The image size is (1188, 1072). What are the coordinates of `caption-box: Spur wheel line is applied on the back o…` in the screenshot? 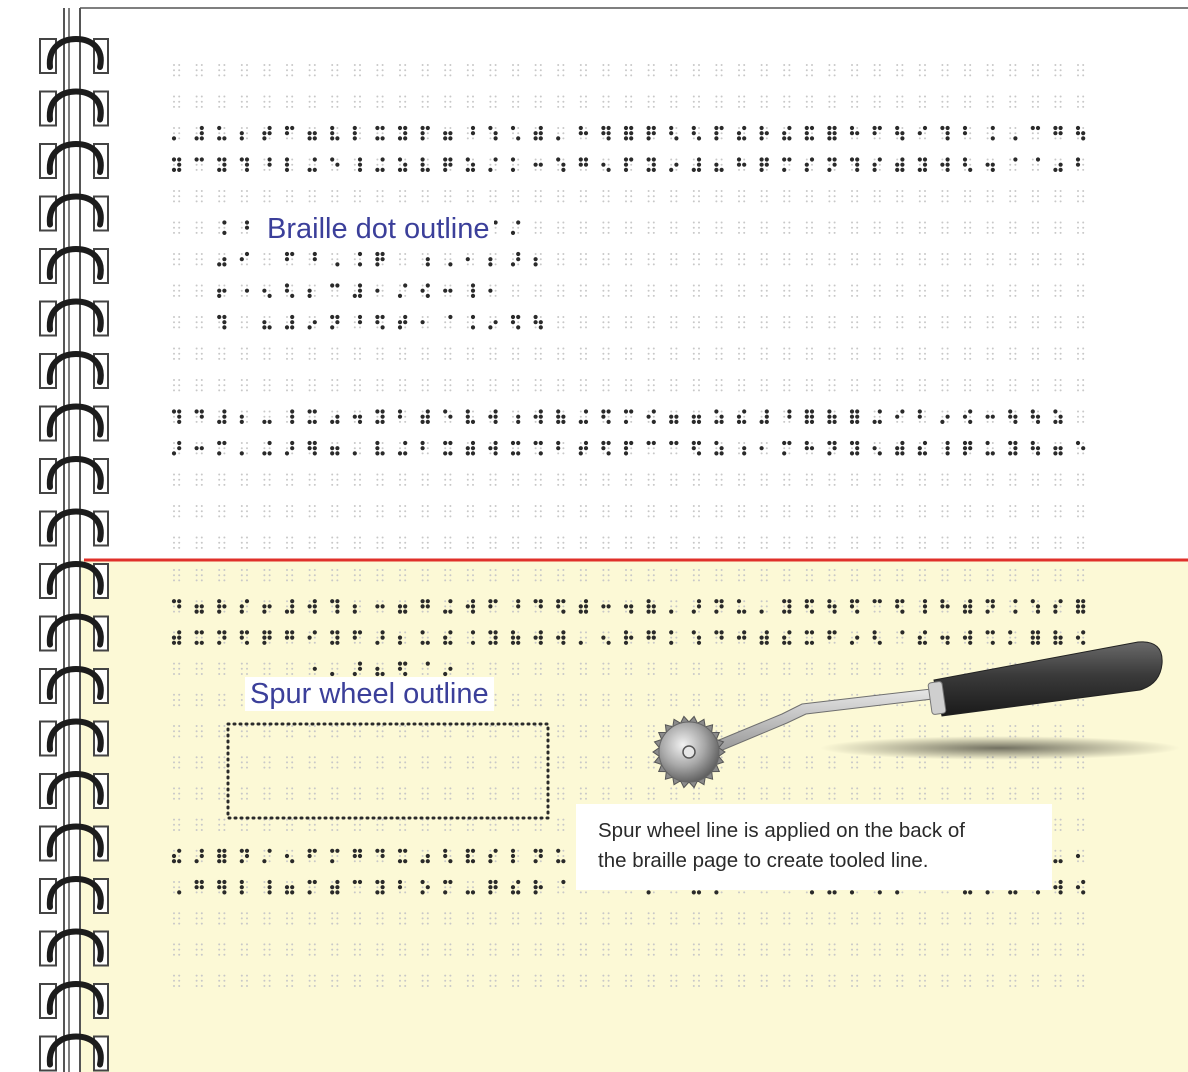 It's located at (814, 847).